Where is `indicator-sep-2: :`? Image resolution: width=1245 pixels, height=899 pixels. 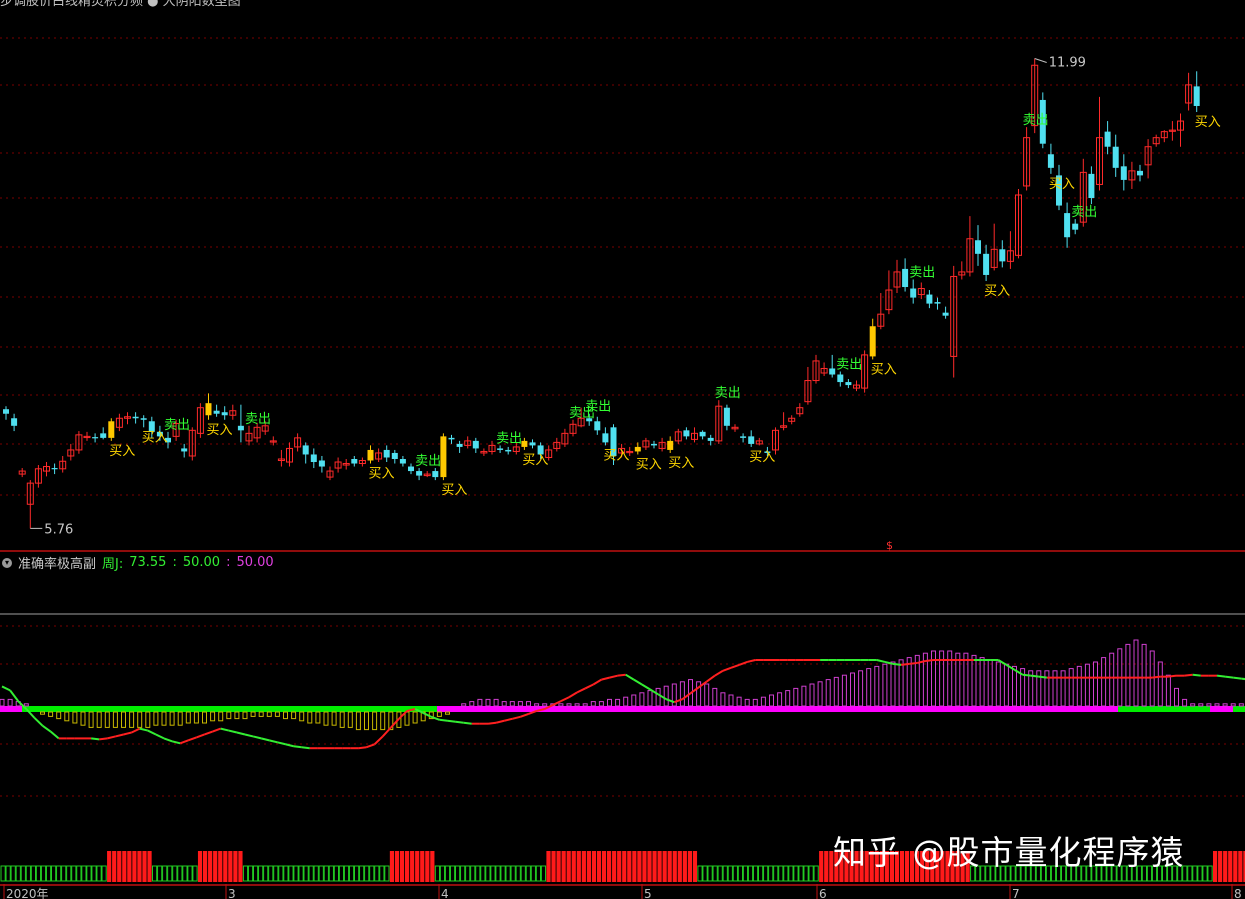
indicator-sep-2: : is located at coordinates (228, 562).